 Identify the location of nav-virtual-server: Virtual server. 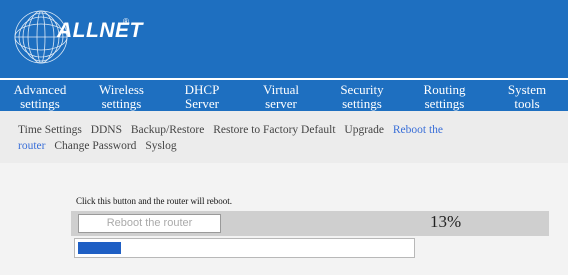
(281, 95).